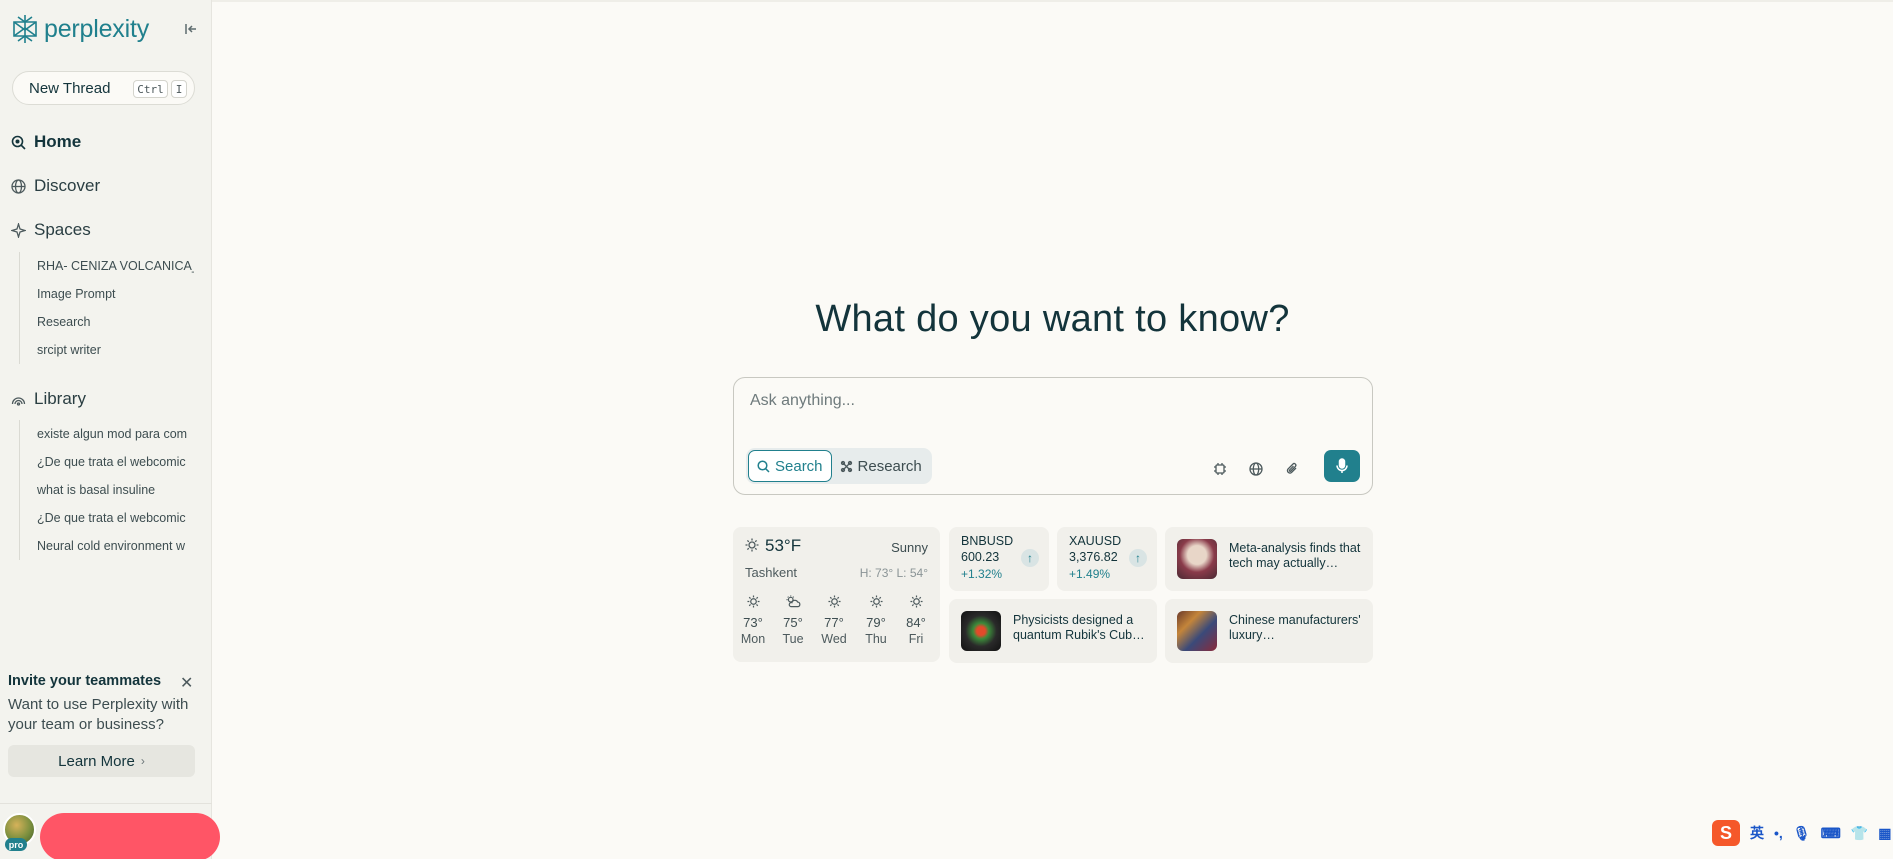 The width and height of the screenshot is (1893, 859). What do you see at coordinates (67, 185) in the screenshot?
I see `nav-discover-label: Discover` at bounding box center [67, 185].